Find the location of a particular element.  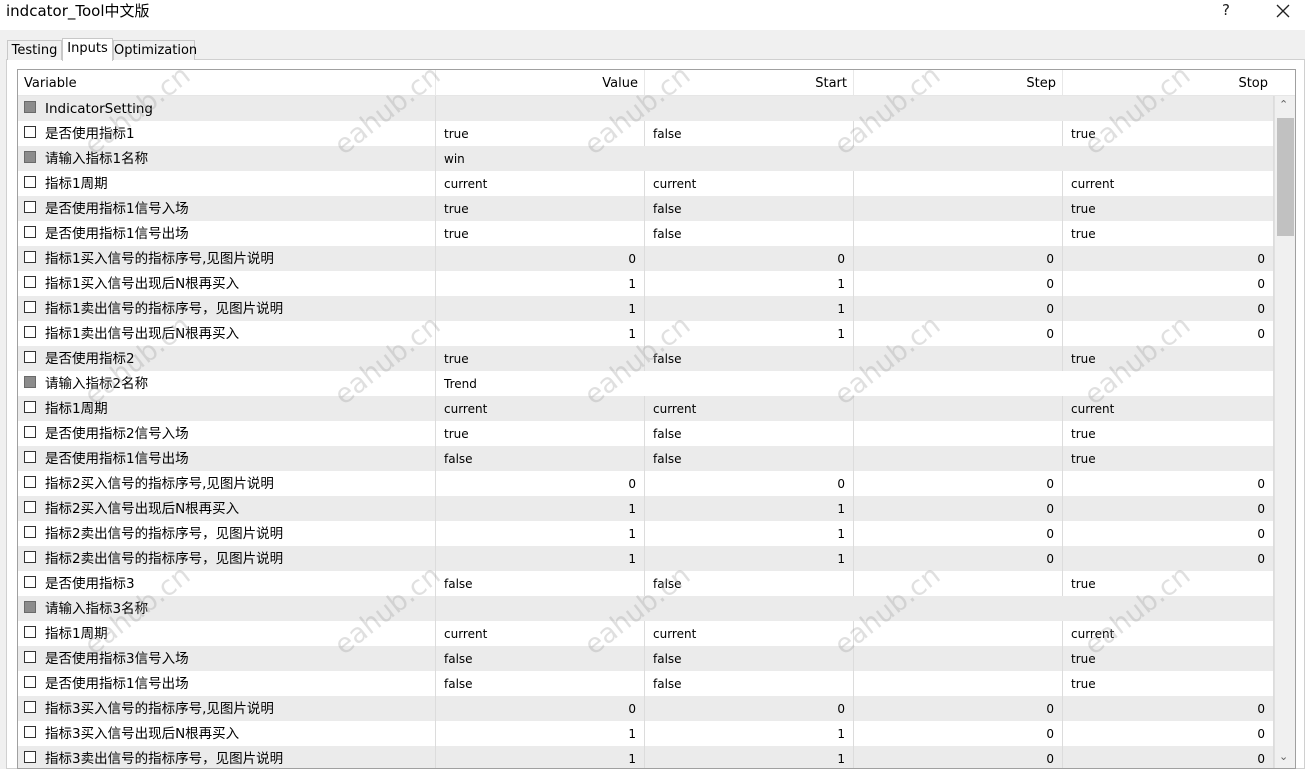

table-row: 指标3买入信号出现后N根再买入 1 1 0 0 is located at coordinates (646, 733).